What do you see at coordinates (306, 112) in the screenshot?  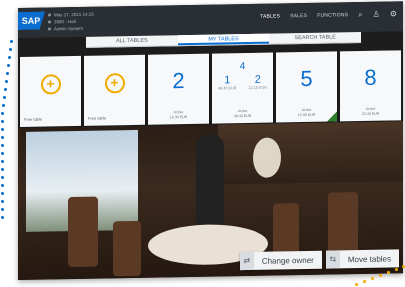 I see `table-status: Active 15.90 EUR` at bounding box center [306, 112].